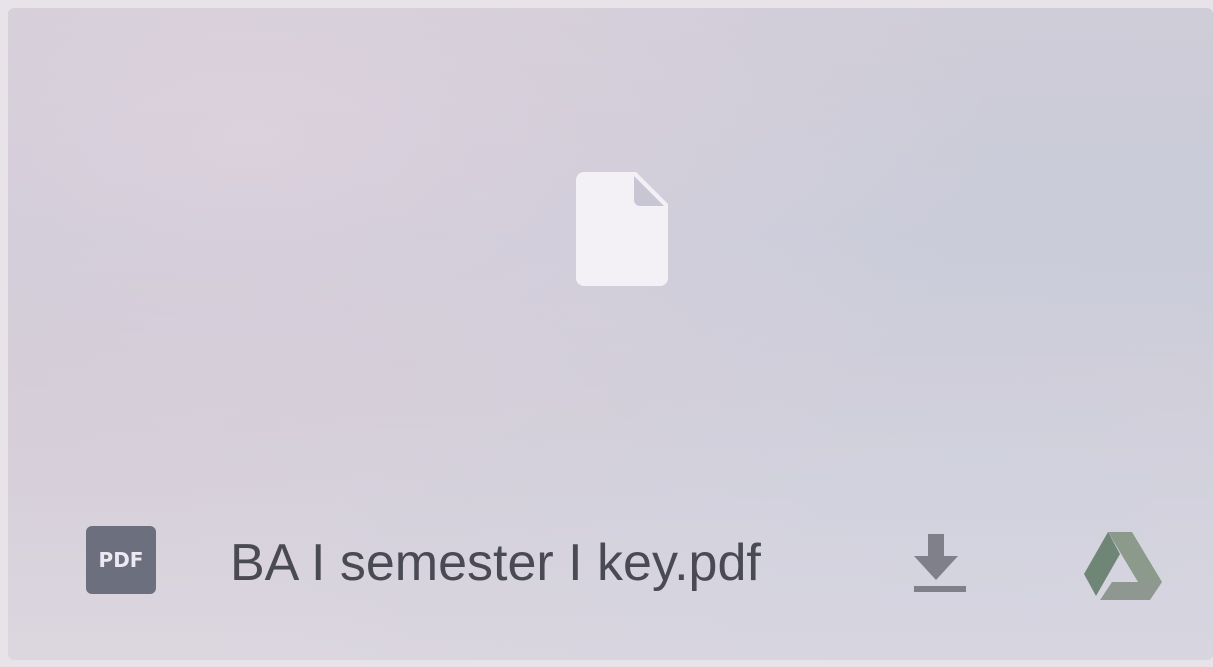 The height and width of the screenshot is (667, 1213). I want to click on pdf-file-icon: PDF, so click(121, 560).